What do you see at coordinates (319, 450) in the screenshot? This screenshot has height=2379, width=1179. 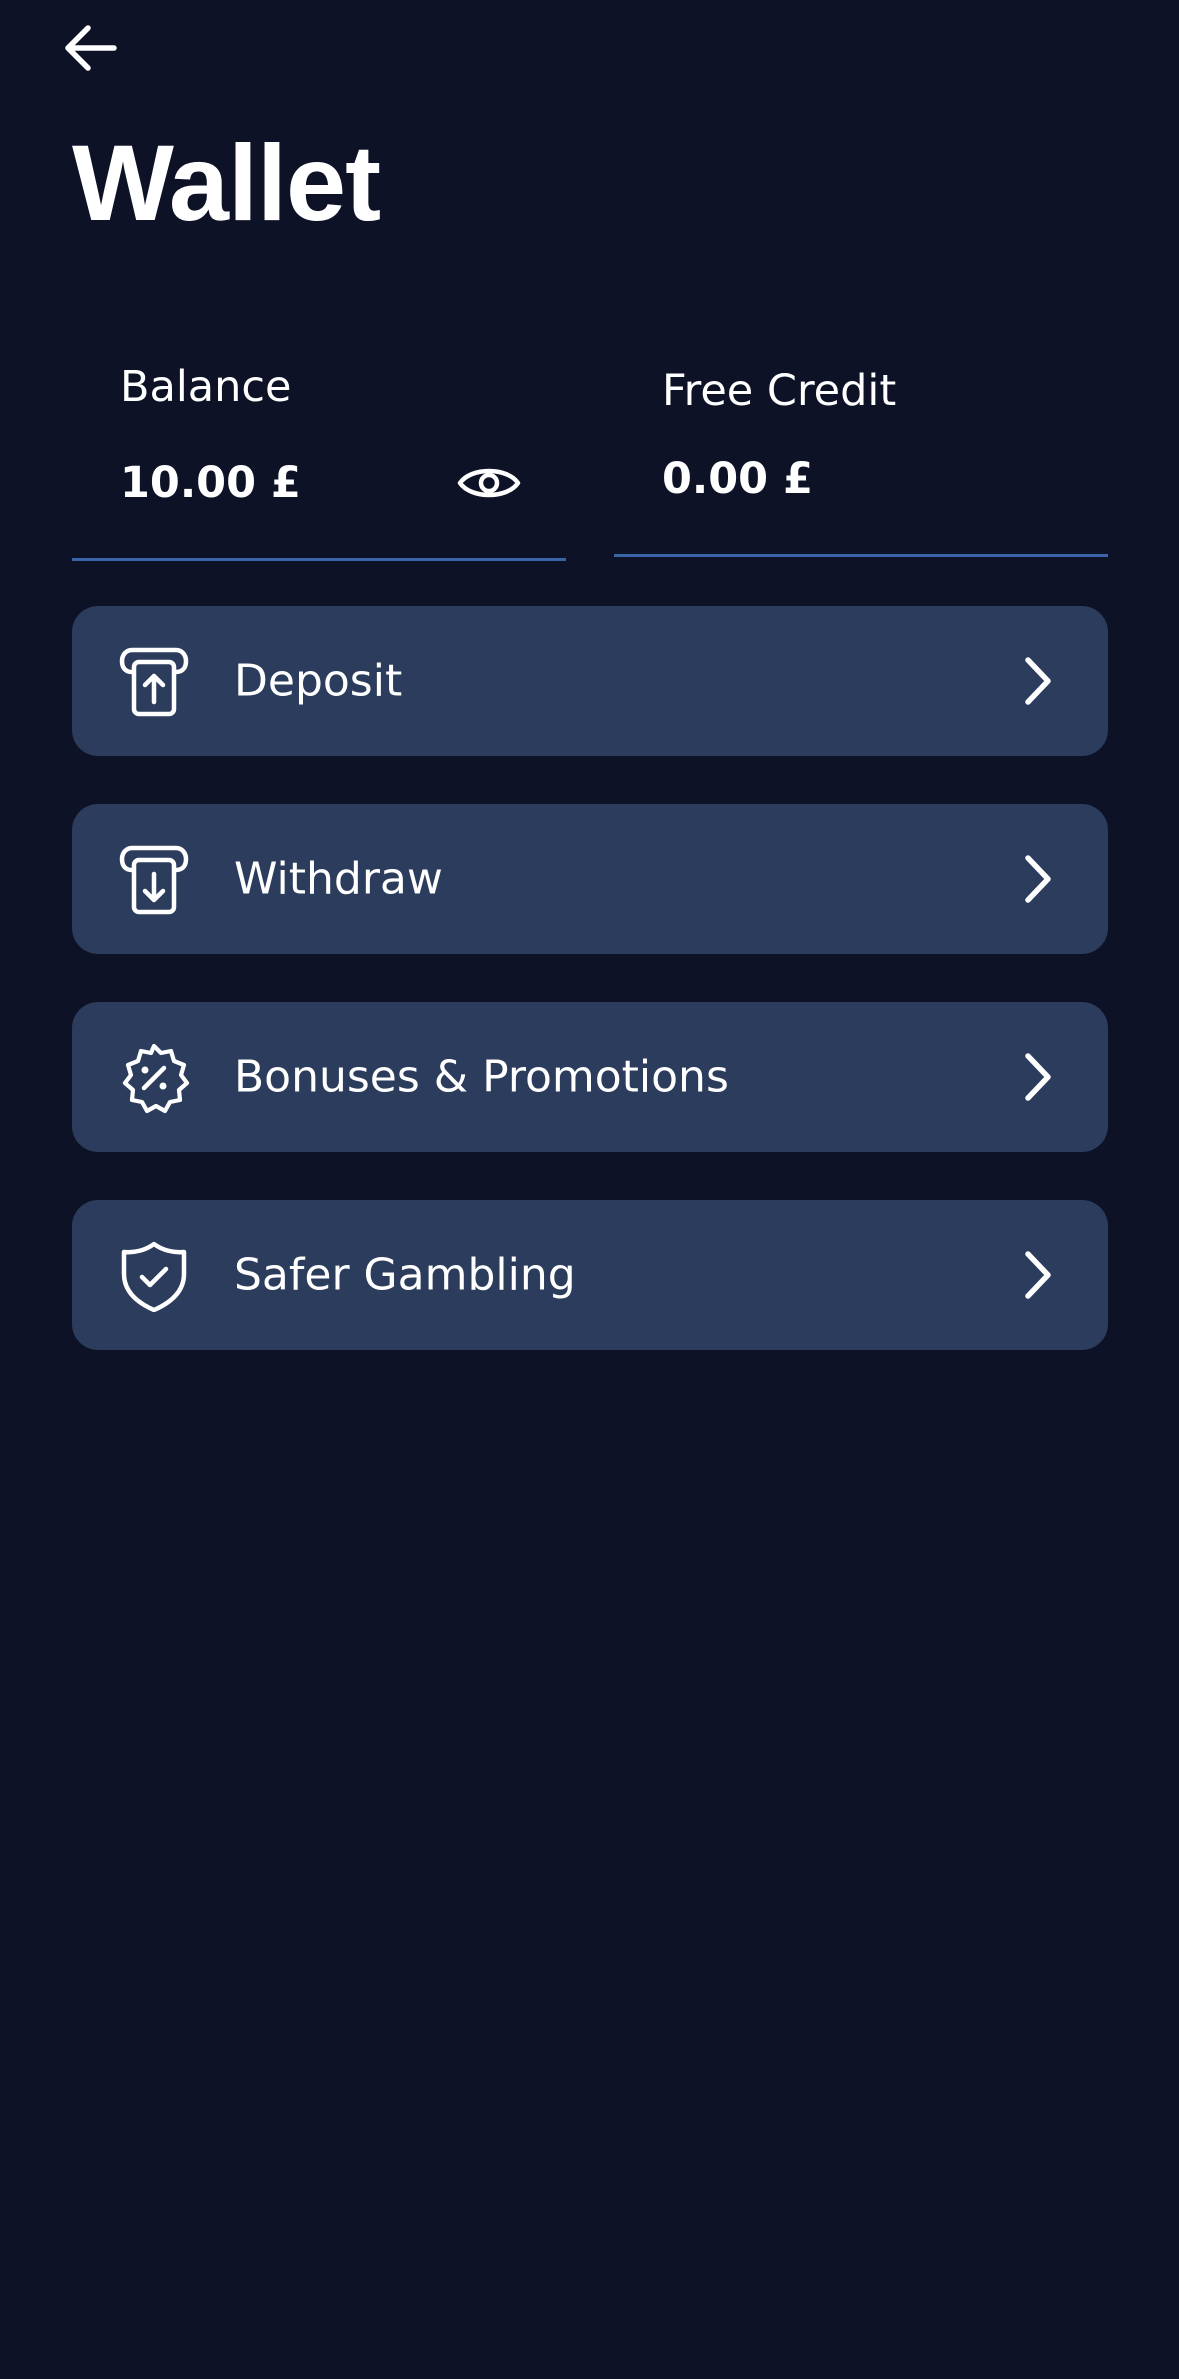 I see `balance-card: Balance 10.00 £` at bounding box center [319, 450].